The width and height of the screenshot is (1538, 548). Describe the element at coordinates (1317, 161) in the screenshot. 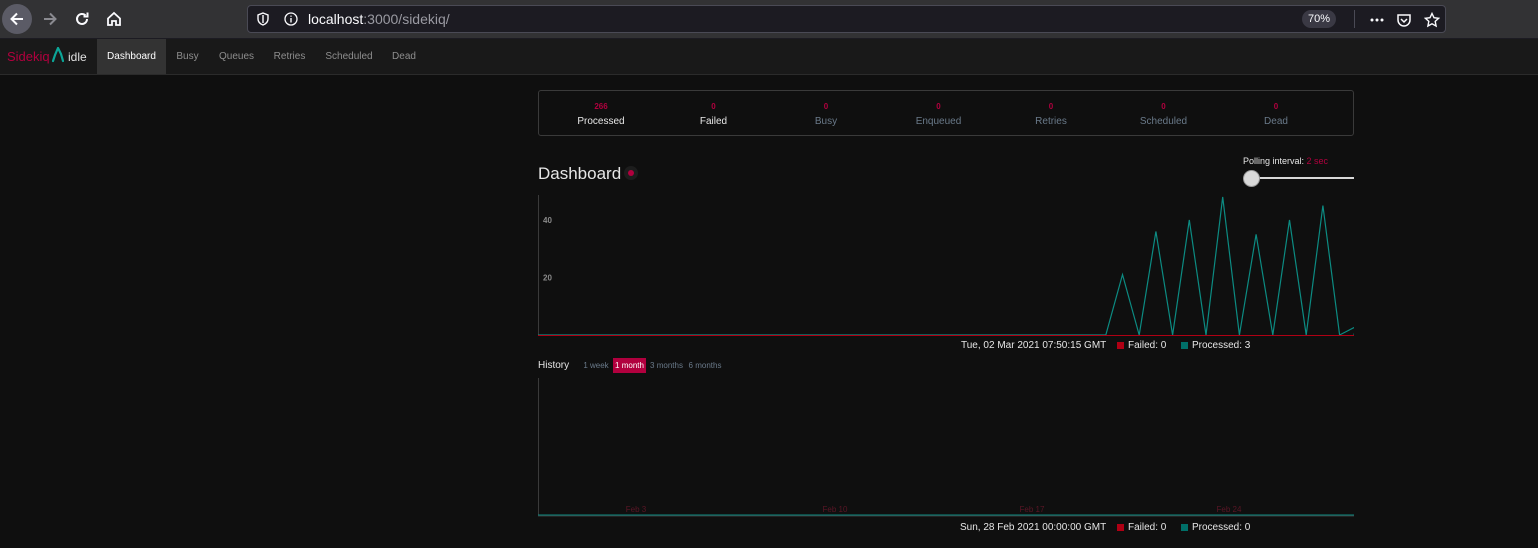

I see `polling-interval-value: 2 sec` at that location.